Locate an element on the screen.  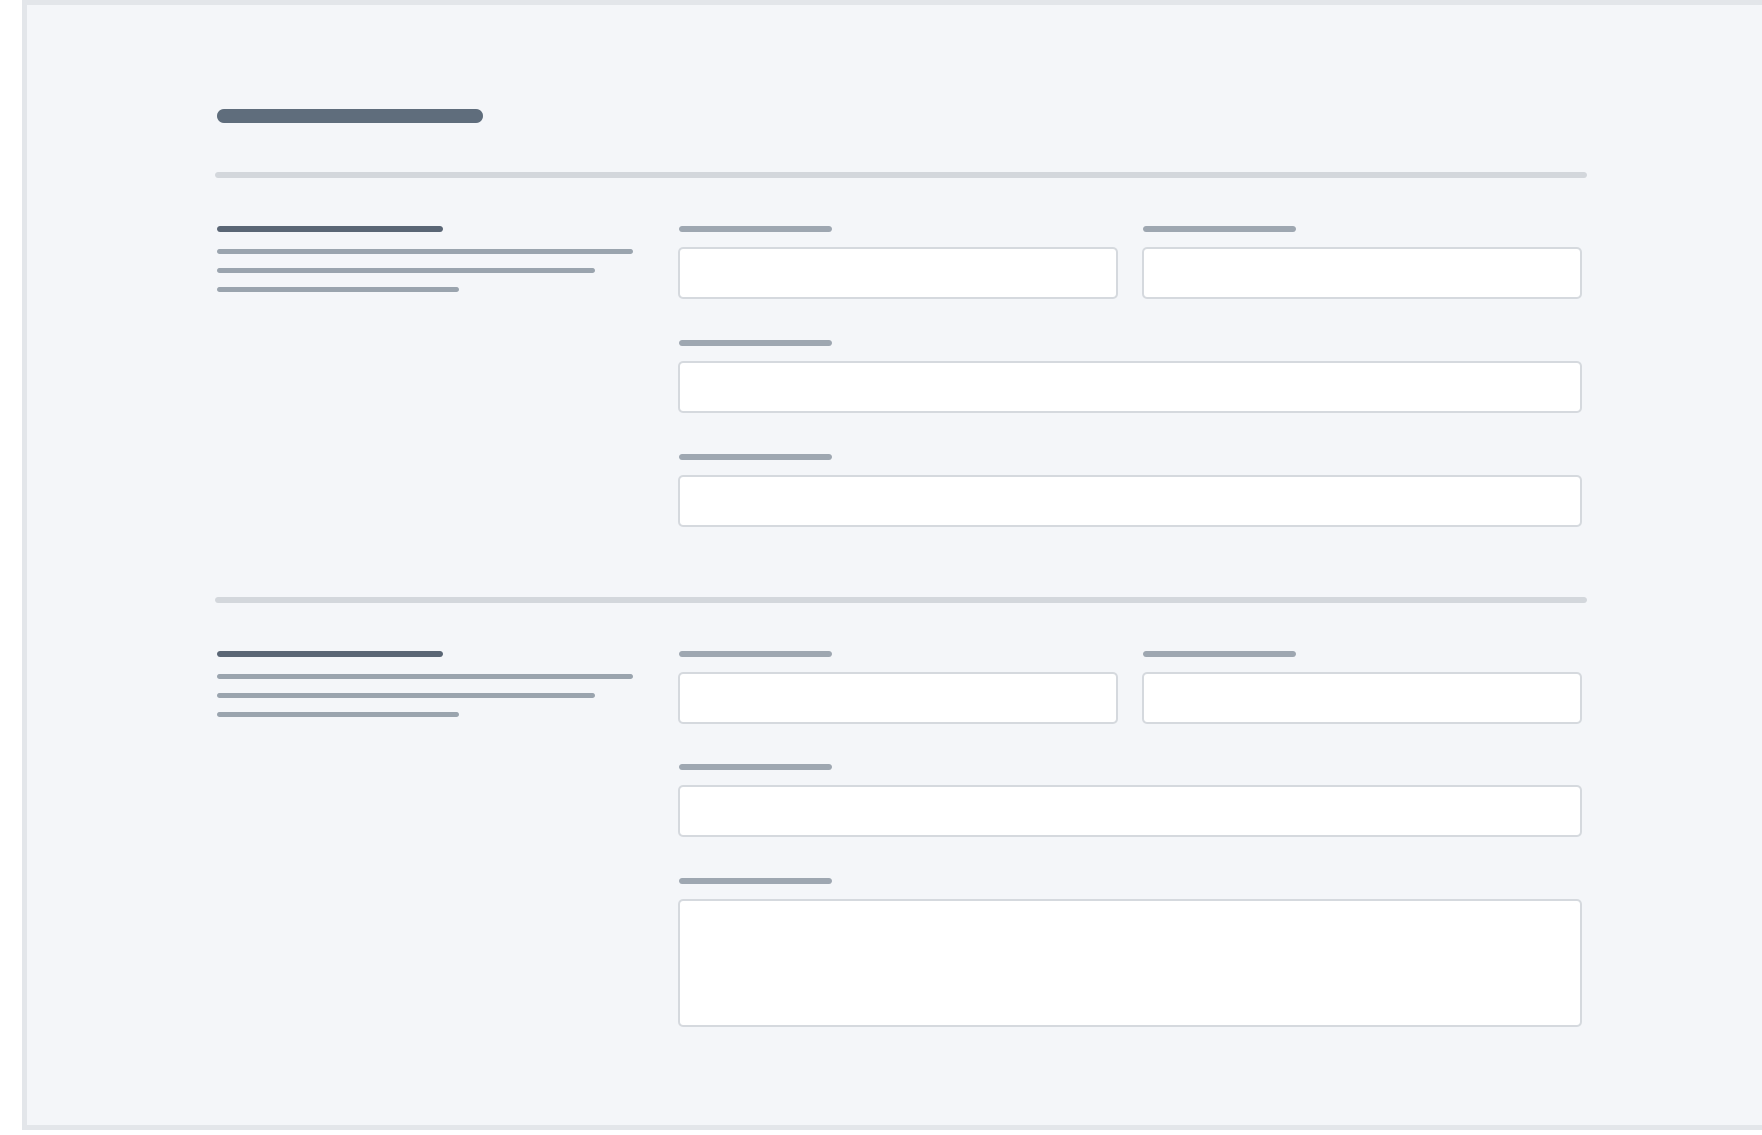
textarea-input is located at coordinates (1130, 963).